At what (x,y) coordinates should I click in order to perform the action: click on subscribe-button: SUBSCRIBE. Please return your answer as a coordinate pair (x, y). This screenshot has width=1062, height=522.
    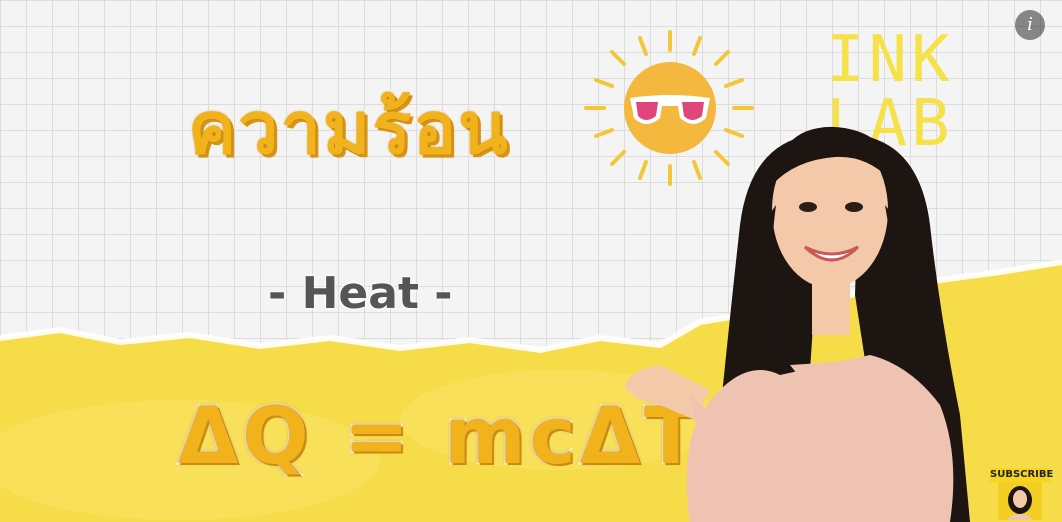
    Looking at the image, I should click on (1022, 494).